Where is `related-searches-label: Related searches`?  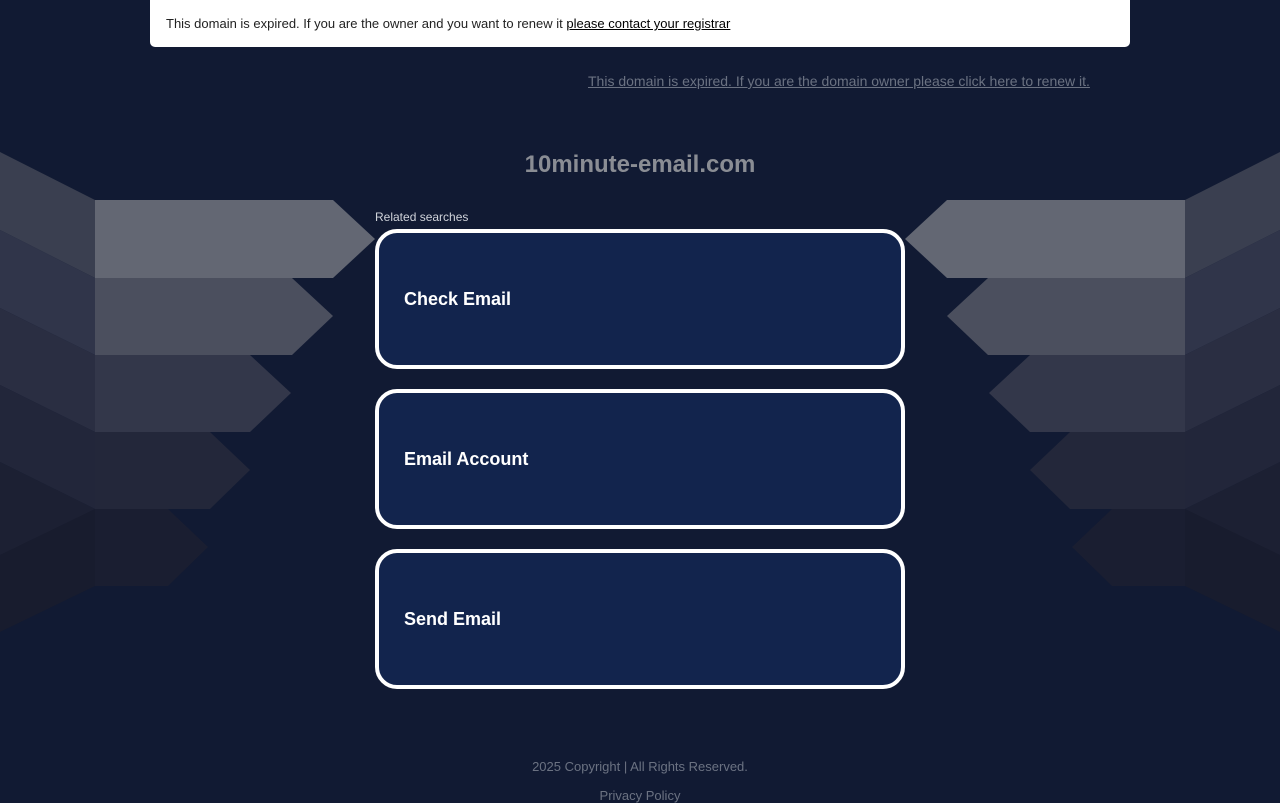
related-searches-label: Related searches is located at coordinates (422, 217).